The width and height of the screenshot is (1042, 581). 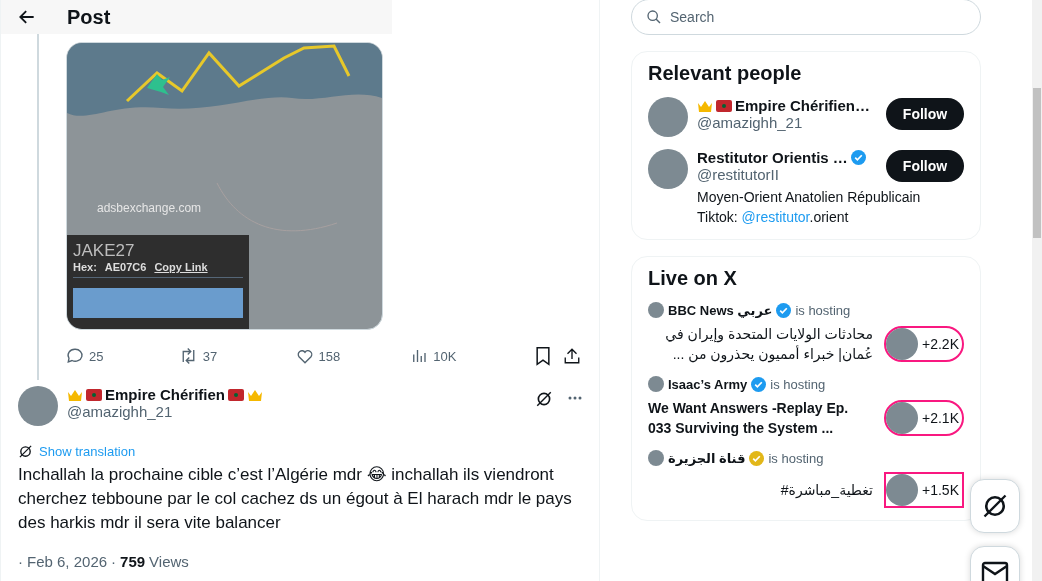 What do you see at coordinates (89, 17) in the screenshot?
I see `page-title: Post` at bounding box center [89, 17].